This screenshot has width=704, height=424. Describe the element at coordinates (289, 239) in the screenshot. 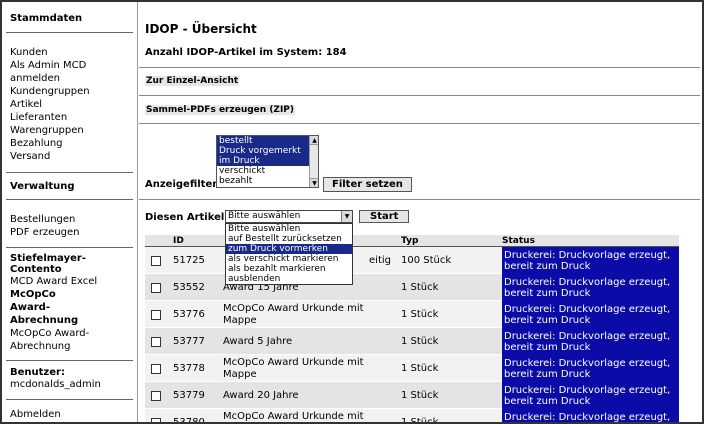

I see `dropdown-option: auf Bestellt zurücksetzen` at that location.